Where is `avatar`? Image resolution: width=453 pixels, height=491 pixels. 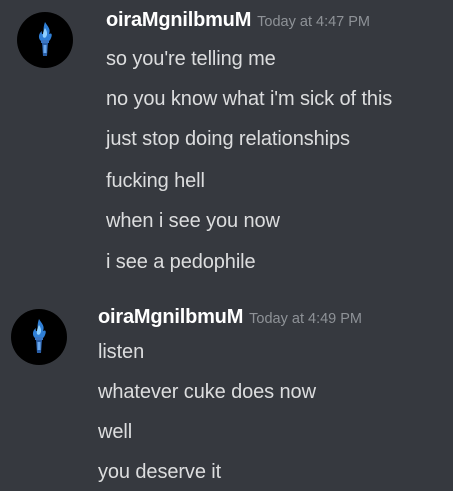 avatar is located at coordinates (39, 337).